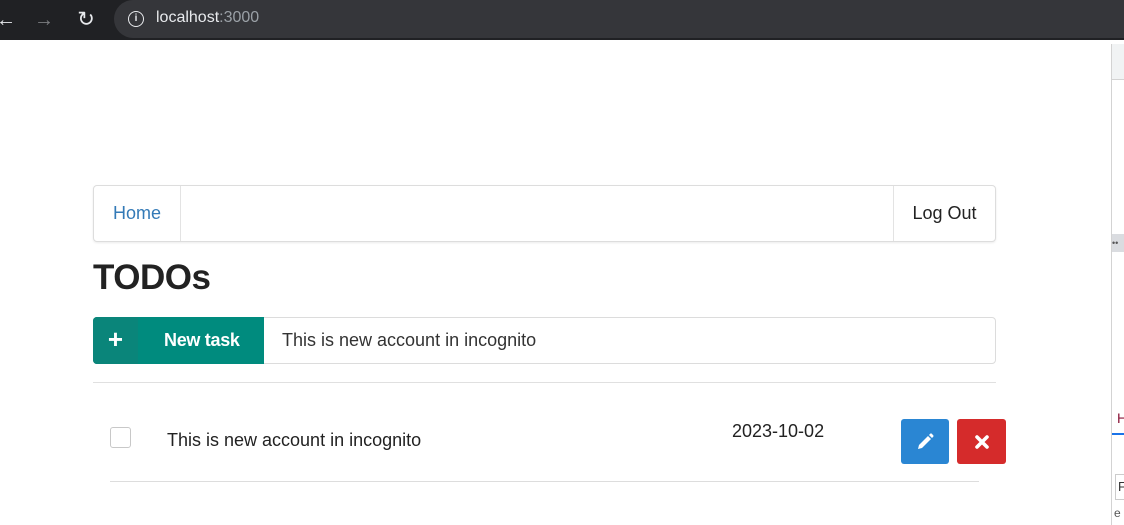 The image size is (1124, 525). I want to click on info-icon: i, so click(136, 19).